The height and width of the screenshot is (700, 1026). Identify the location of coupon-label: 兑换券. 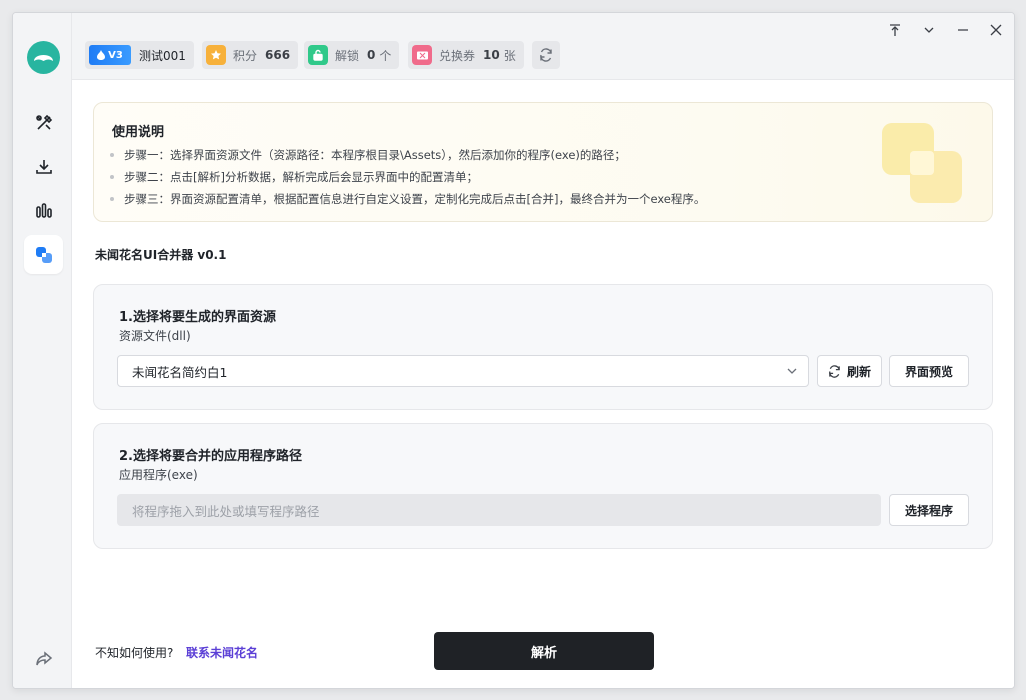
(457, 55).